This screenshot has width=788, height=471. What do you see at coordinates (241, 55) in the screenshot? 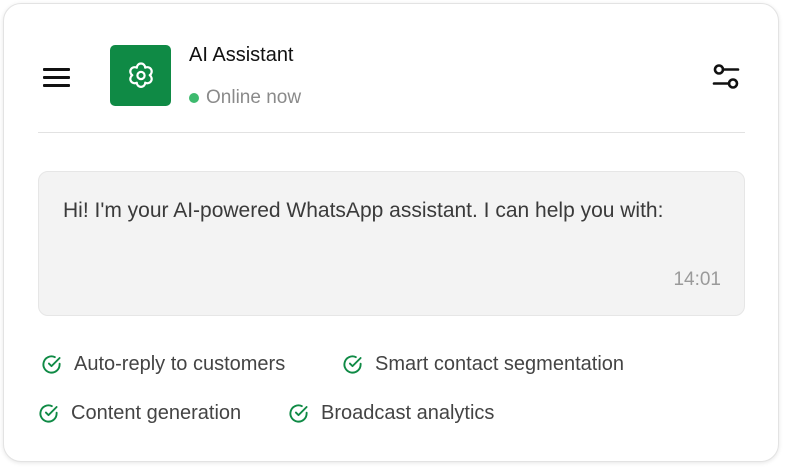
I see `chat-title: AI Assistant` at bounding box center [241, 55].